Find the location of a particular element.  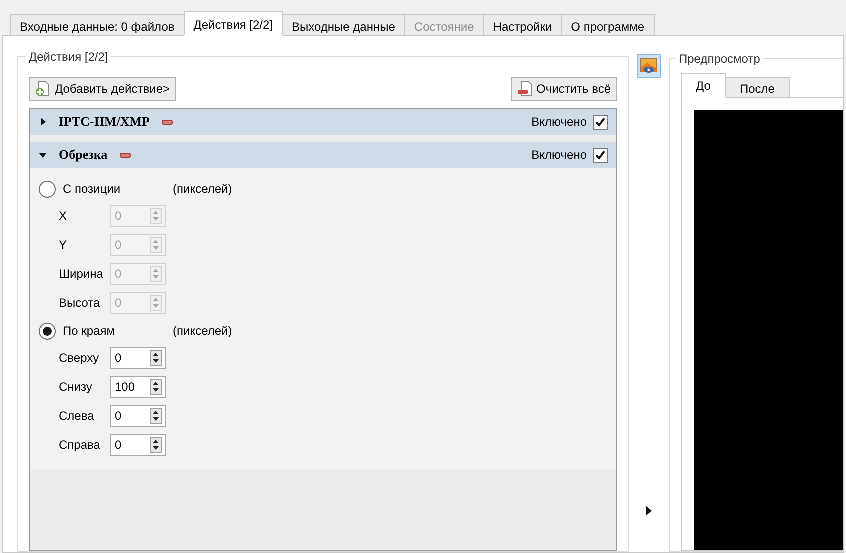

field-label: Снизу is located at coordinates (76, 387).